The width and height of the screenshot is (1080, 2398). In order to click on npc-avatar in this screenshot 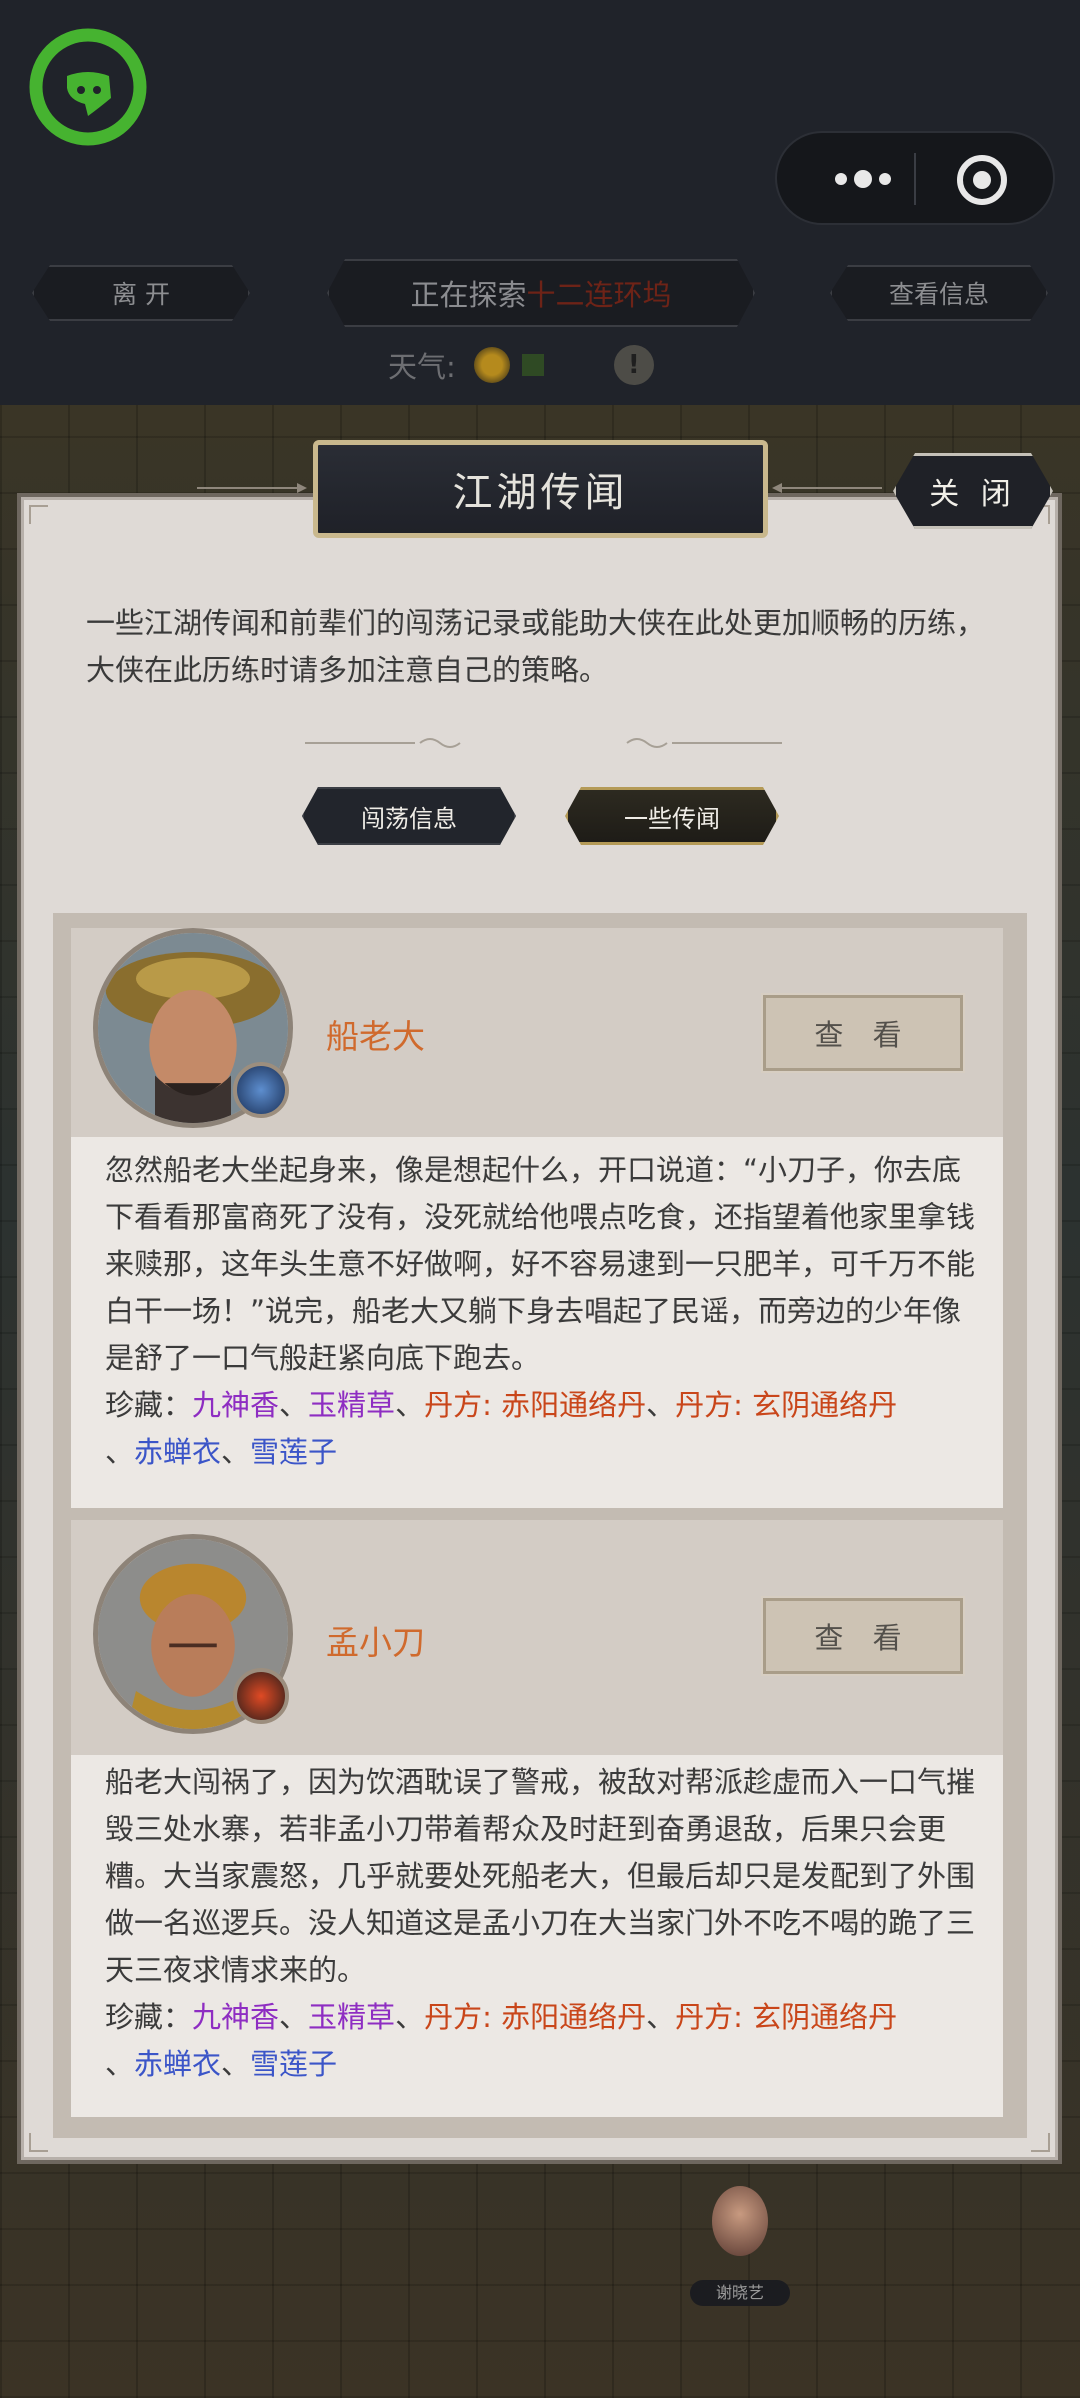, I will do `click(740, 2221)`.